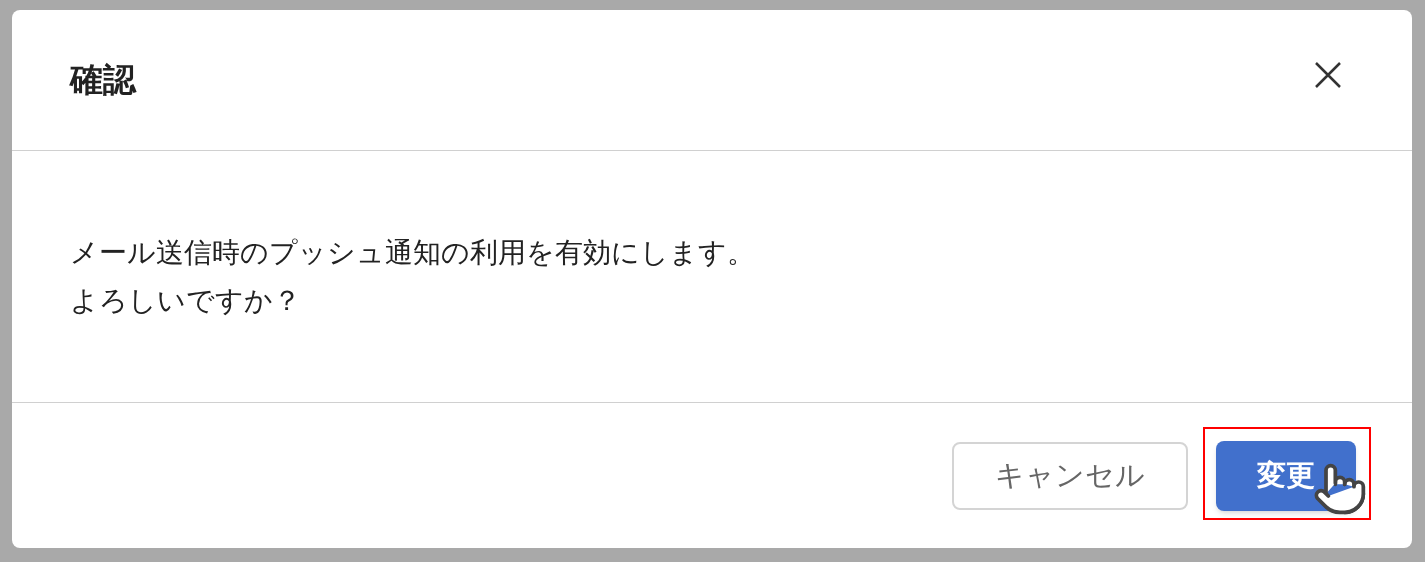 The width and height of the screenshot is (1425, 562). What do you see at coordinates (103, 80) in the screenshot?
I see `dialog-title: 確認` at bounding box center [103, 80].